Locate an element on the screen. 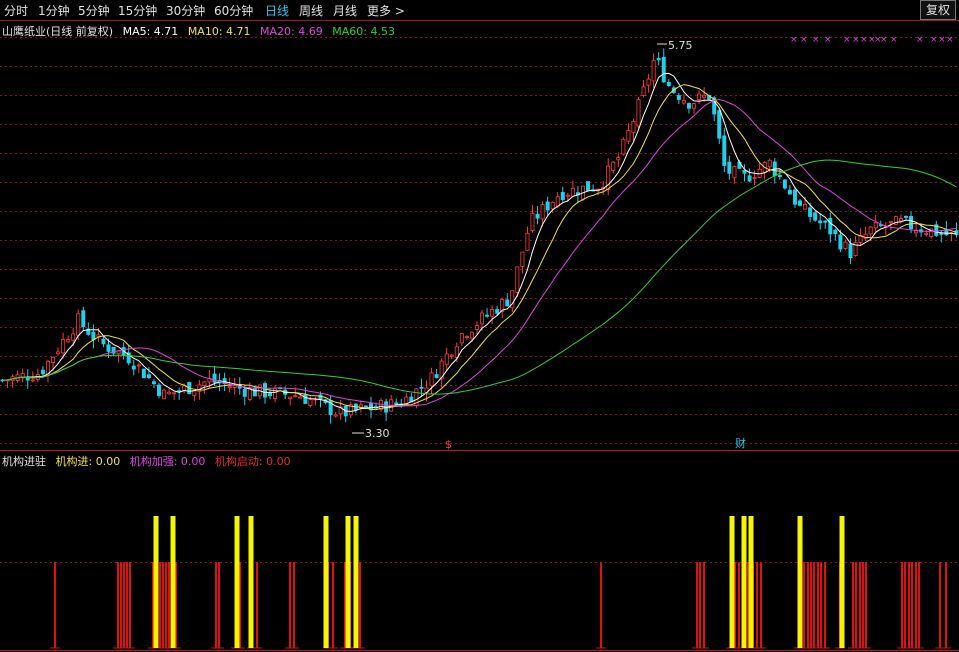  event-marker-dividend: $ is located at coordinates (448, 444).